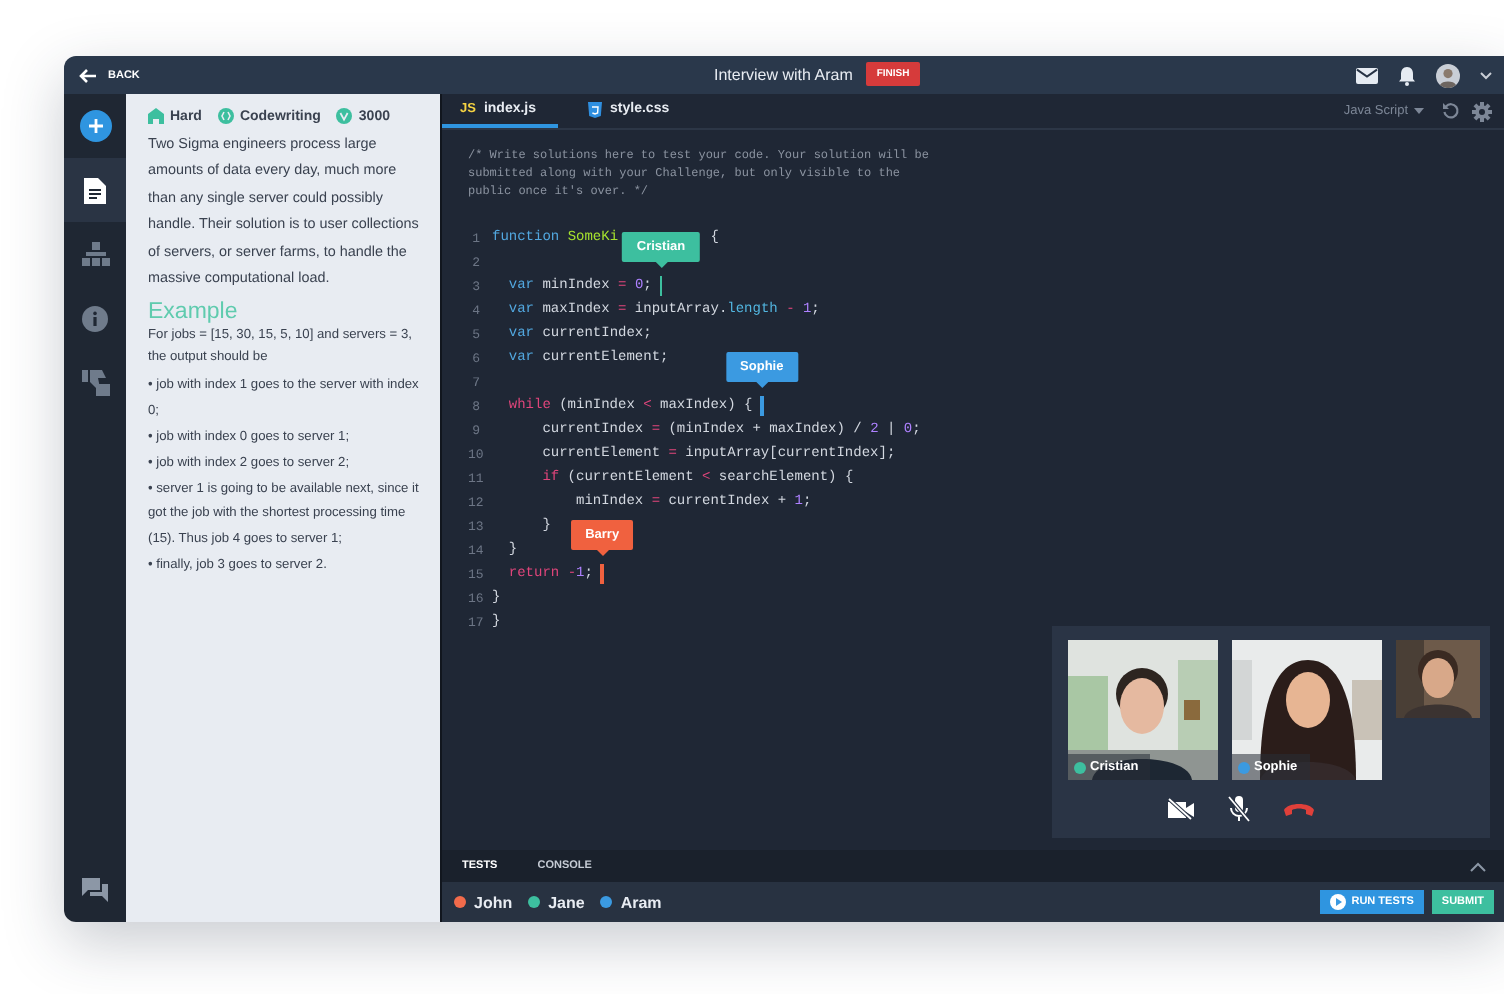 This screenshot has width=1504, height=994. What do you see at coordinates (88, 75) in the screenshot?
I see `back-arrow-icon` at bounding box center [88, 75].